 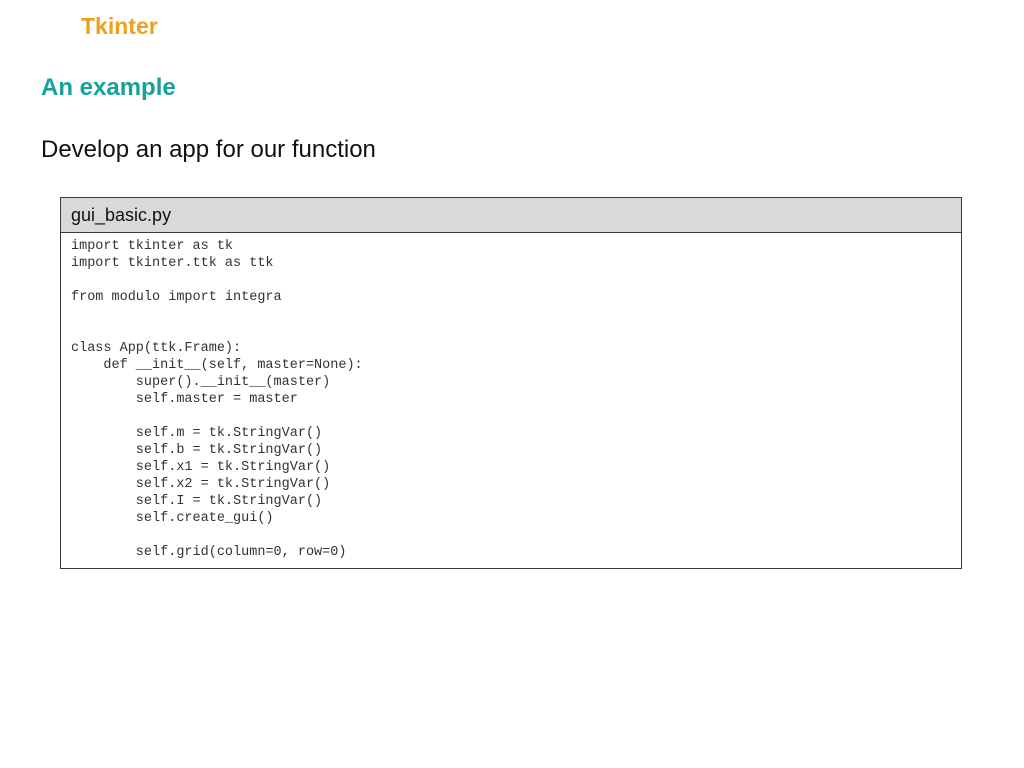 I want to click on slide-subtitle: Develop an app for our function, so click(x=208, y=149).